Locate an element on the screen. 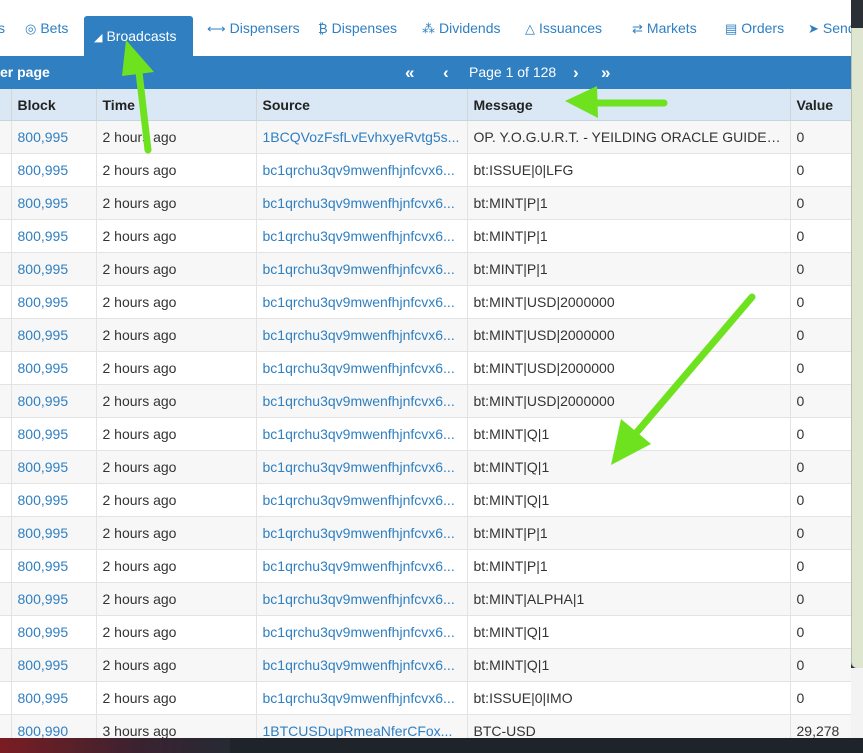 Image resolution: width=863 pixels, height=753 pixels. tab-dispensers: ⟷ Dispensers is located at coordinates (253, 28).